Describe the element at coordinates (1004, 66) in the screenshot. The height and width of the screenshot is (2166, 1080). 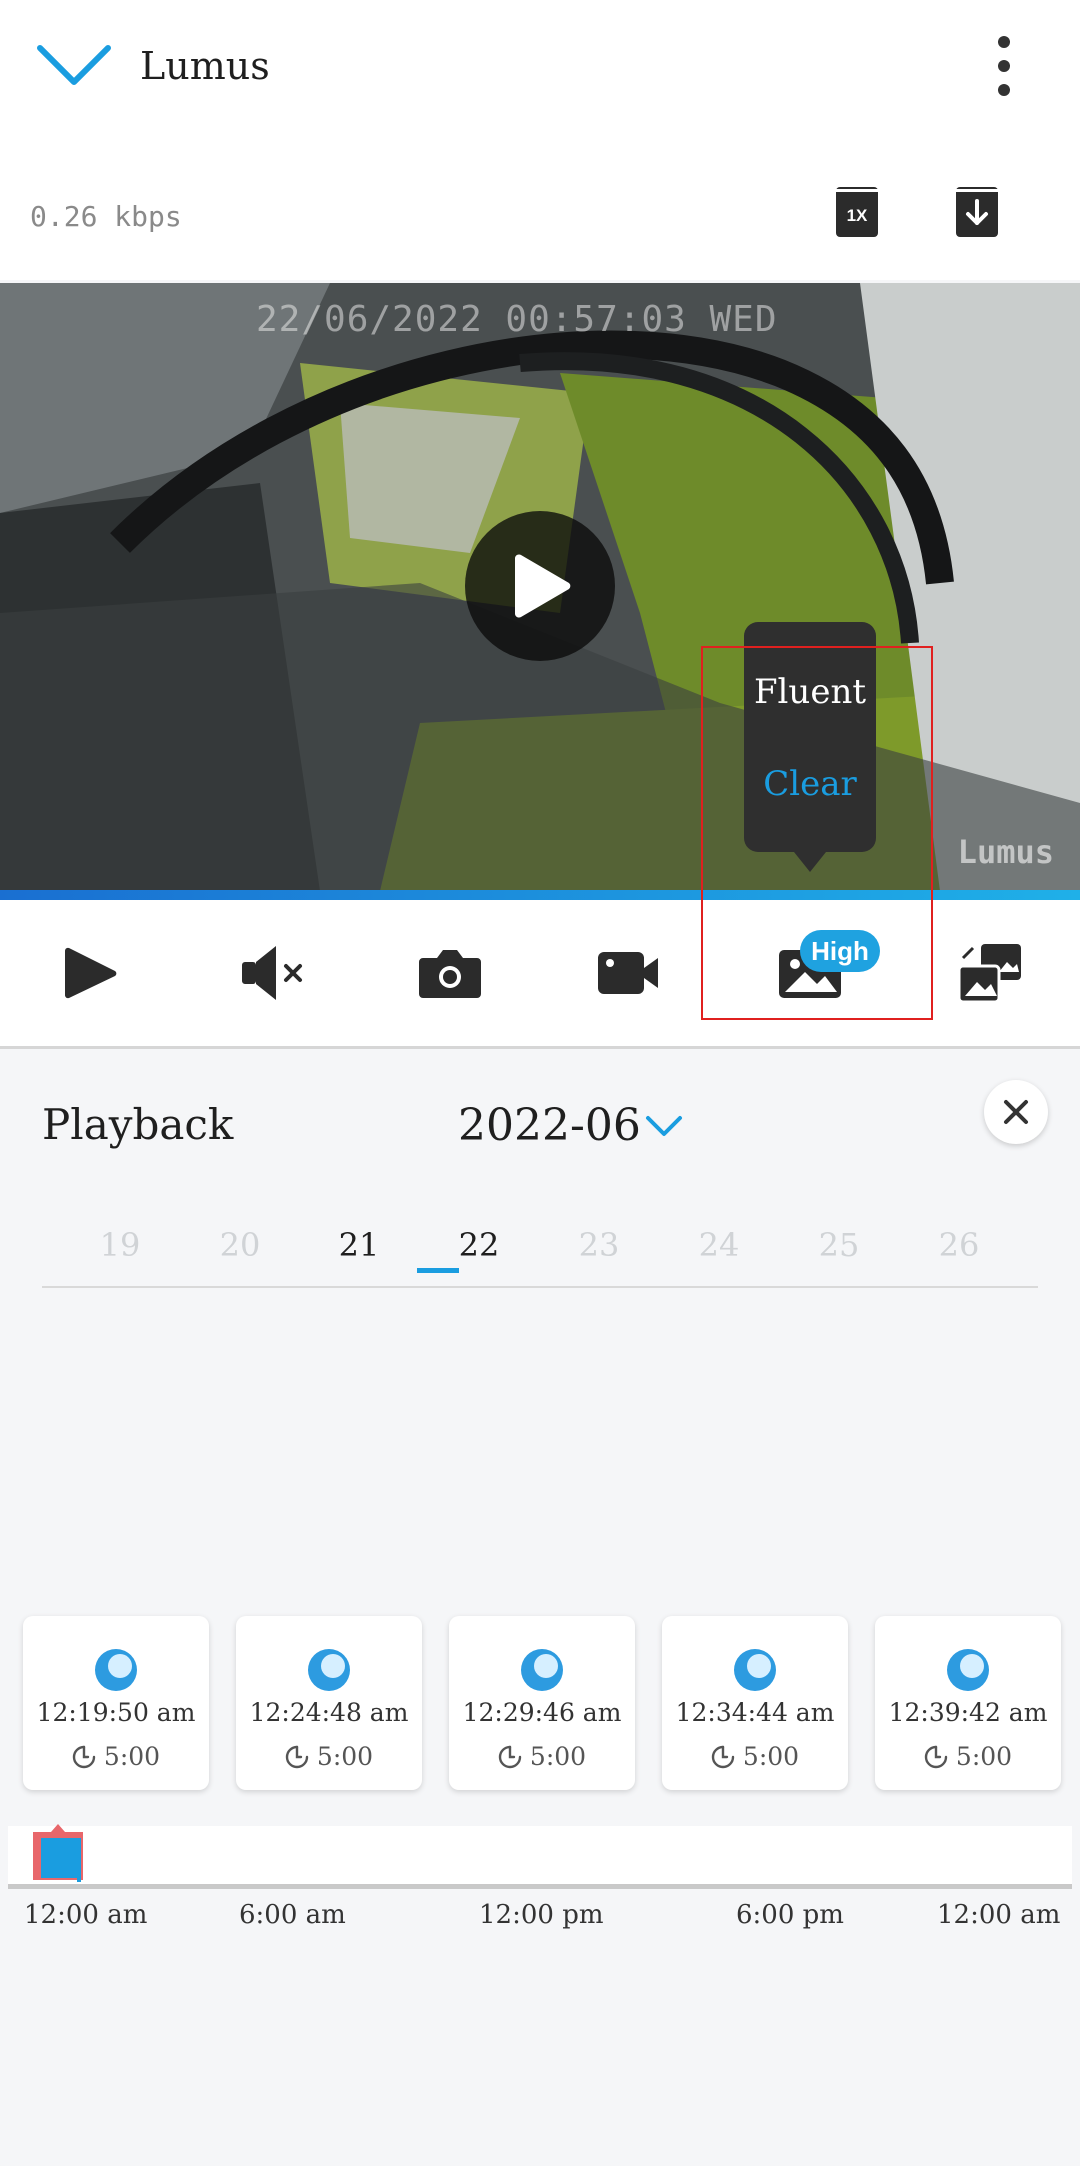
I see `more-options-icon` at that location.